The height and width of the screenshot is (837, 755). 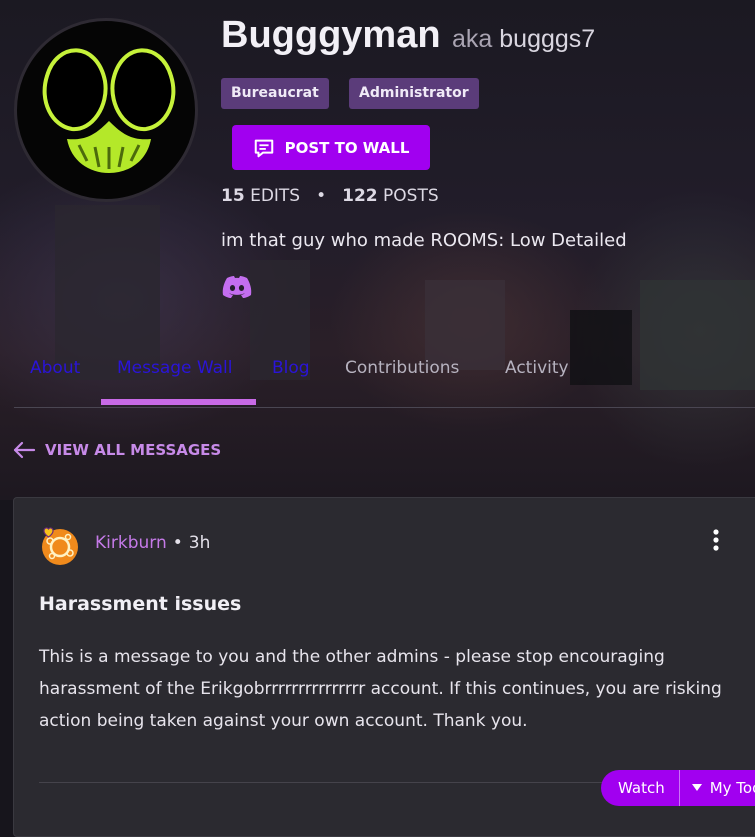 What do you see at coordinates (472, 39) in the screenshot?
I see `aka-label: aka` at bounding box center [472, 39].